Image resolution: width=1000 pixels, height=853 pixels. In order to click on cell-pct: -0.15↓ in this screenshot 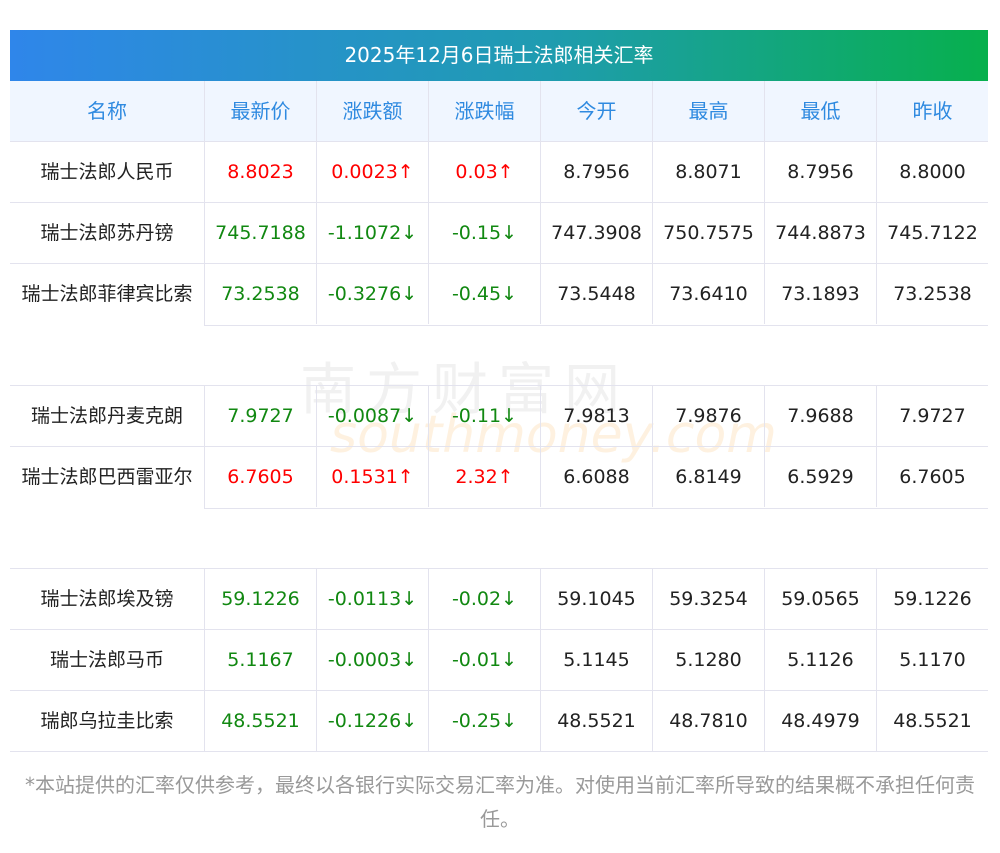, I will do `click(485, 233)`.